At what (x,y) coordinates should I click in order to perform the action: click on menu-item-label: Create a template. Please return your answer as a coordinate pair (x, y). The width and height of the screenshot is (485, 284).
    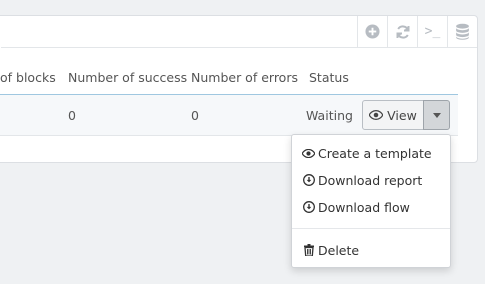
    Looking at the image, I should click on (375, 153).